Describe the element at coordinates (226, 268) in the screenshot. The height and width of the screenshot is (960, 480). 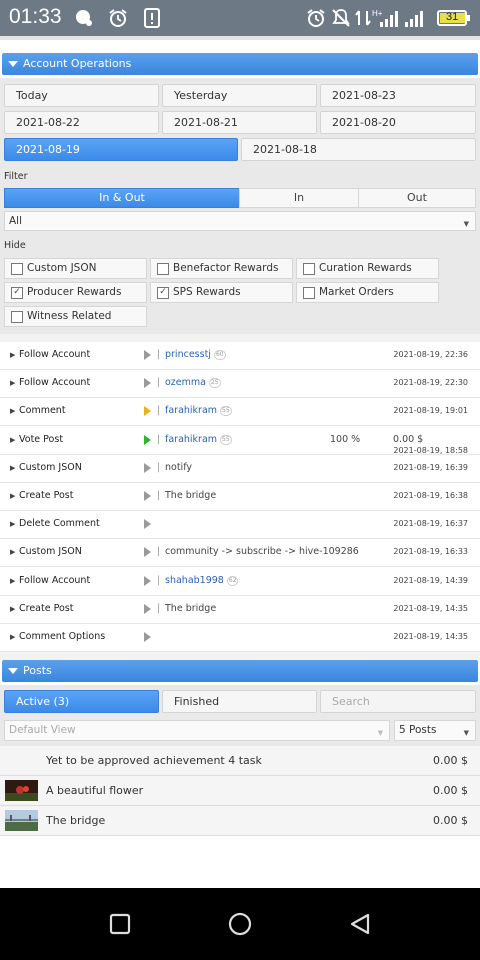
I see `checkbox-label: Benefactor Rewards` at that location.